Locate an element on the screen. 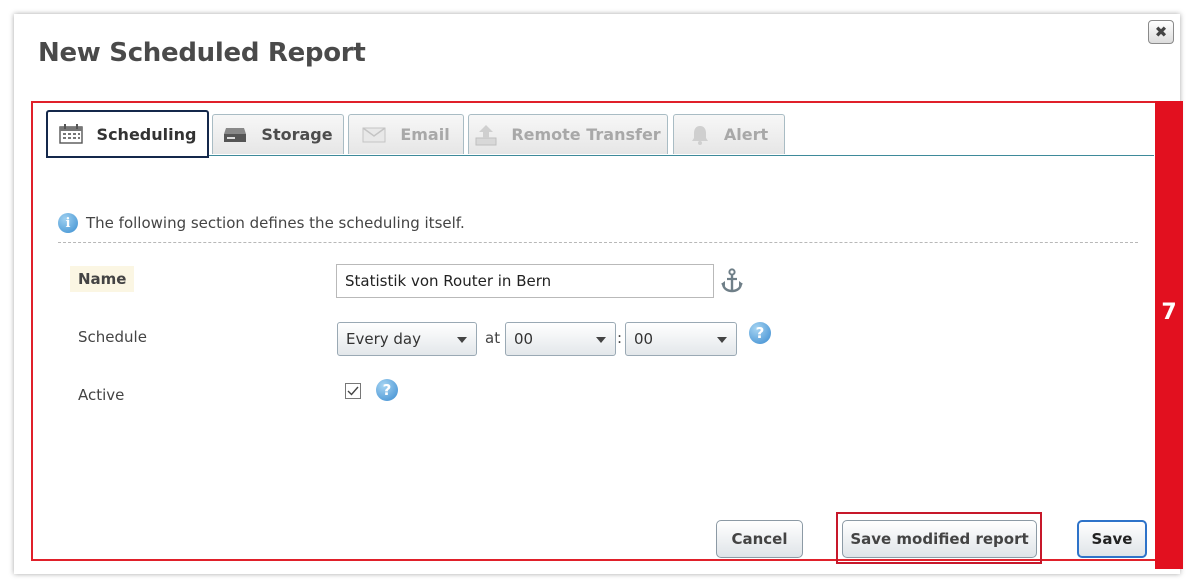 This screenshot has height=580, width=1192. tab-email: Email is located at coordinates (406, 134).